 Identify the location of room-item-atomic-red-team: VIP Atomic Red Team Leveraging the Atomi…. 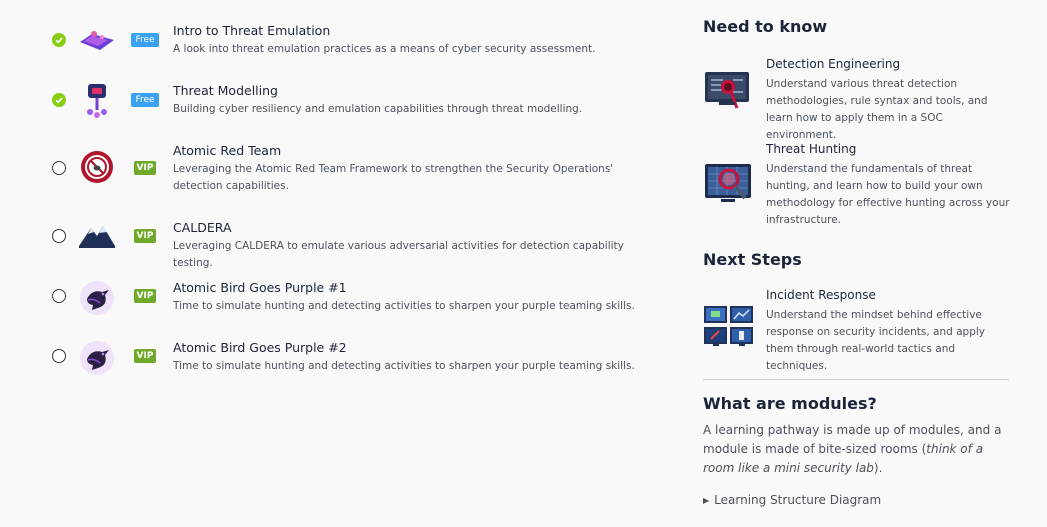
(335, 170).